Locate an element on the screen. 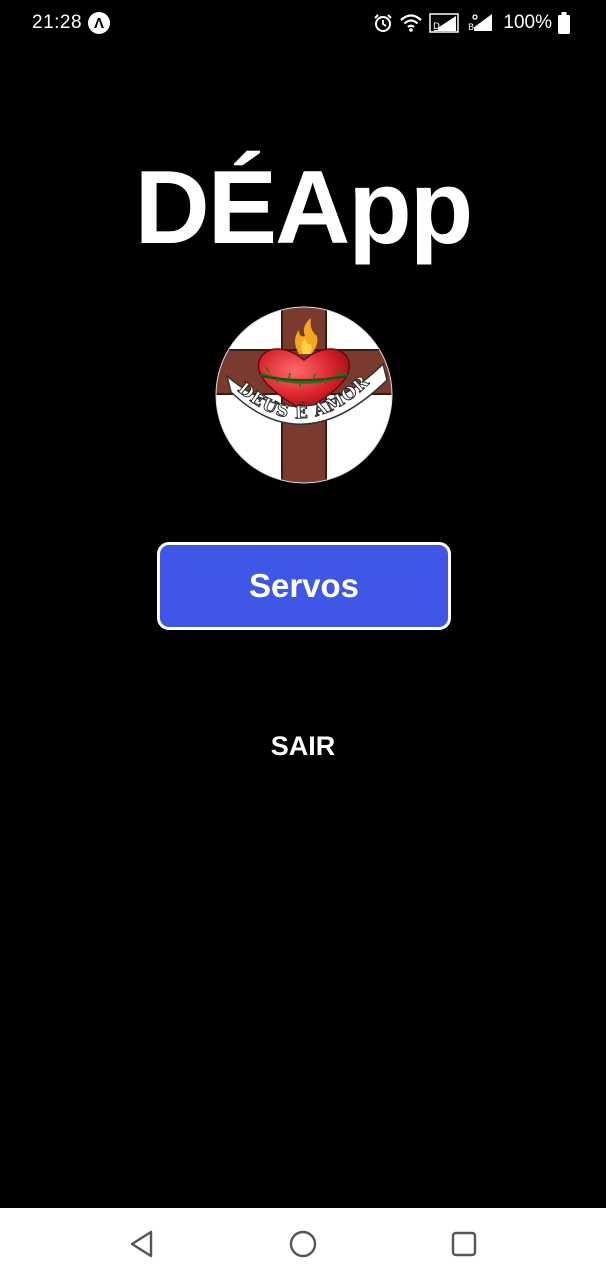 Image resolution: width=606 pixels, height=1280 pixels. signal-icon-2: B is located at coordinates (480, 23).